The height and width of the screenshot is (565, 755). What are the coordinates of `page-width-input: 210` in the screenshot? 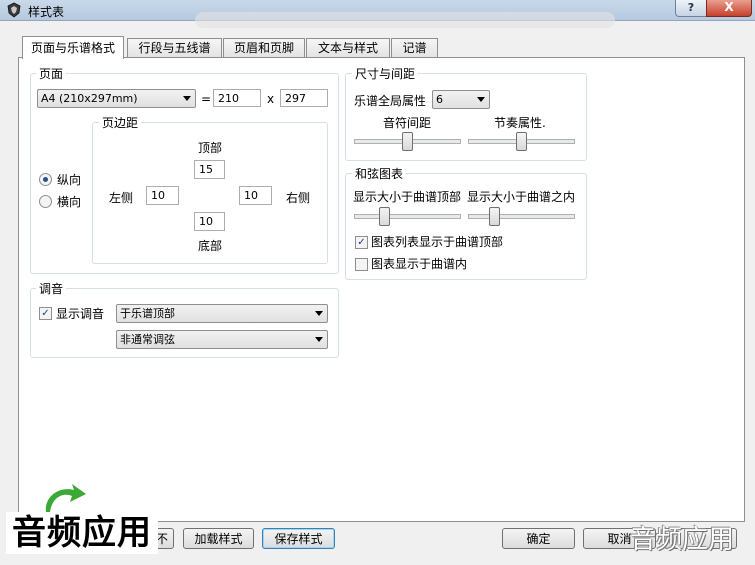 It's located at (237, 98).